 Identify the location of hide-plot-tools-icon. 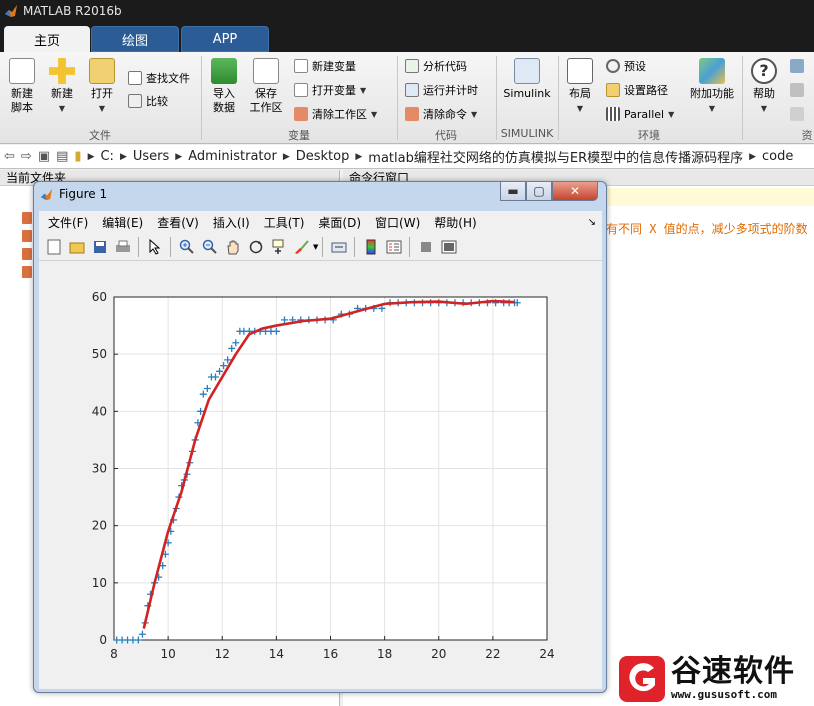
(426, 247).